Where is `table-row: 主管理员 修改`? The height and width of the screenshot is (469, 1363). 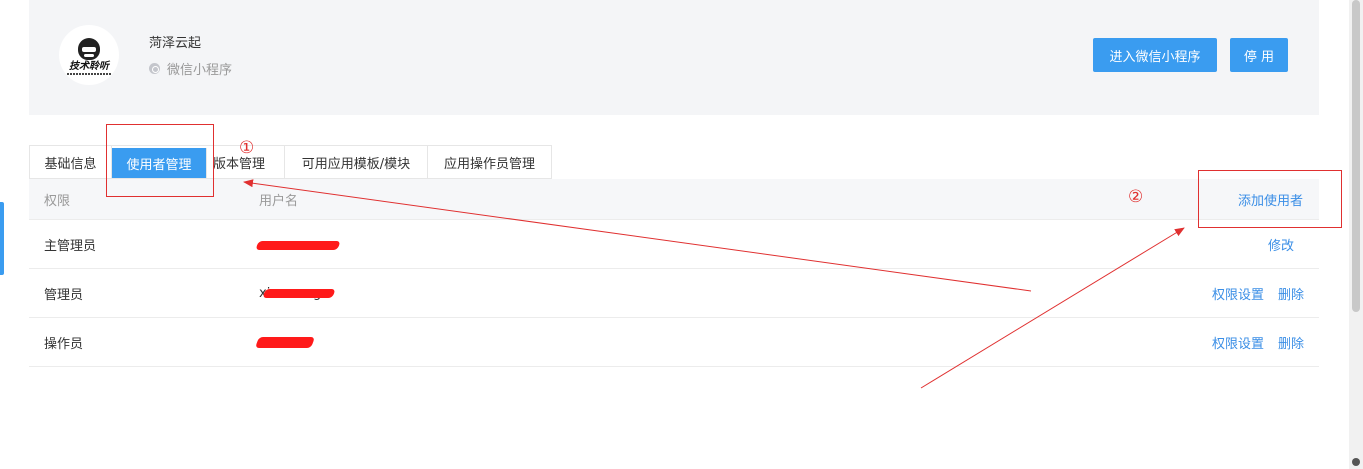 table-row: 主管理员 修改 is located at coordinates (674, 244).